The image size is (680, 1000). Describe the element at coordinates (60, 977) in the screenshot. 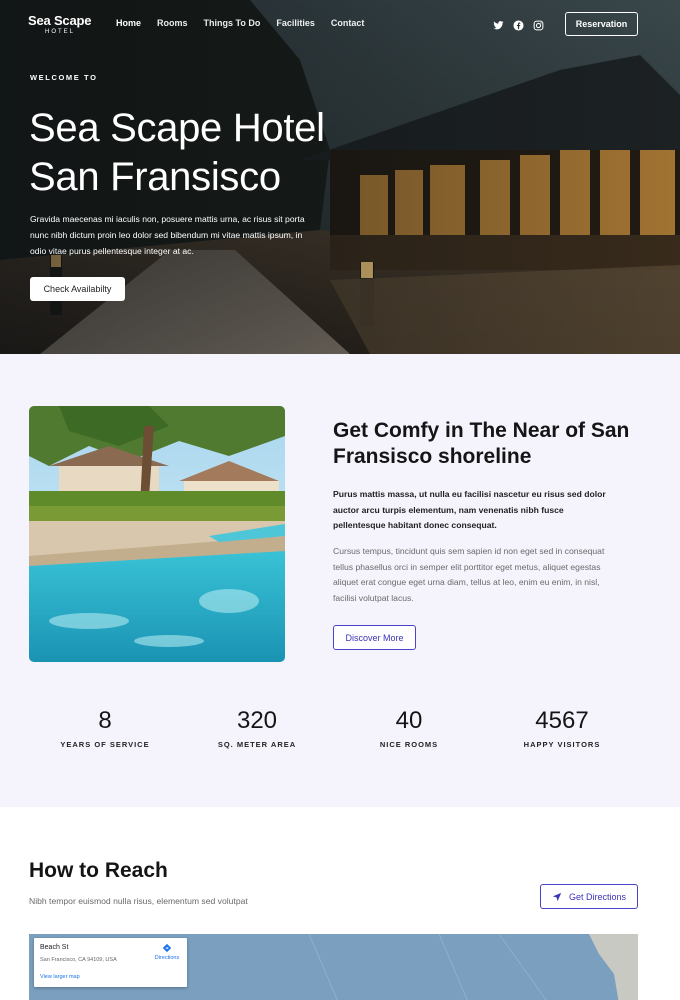

I see `view-larger-map-link: View larger map` at that location.